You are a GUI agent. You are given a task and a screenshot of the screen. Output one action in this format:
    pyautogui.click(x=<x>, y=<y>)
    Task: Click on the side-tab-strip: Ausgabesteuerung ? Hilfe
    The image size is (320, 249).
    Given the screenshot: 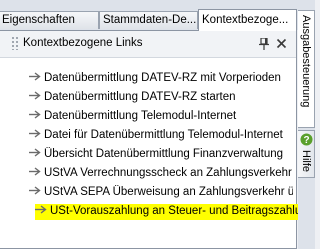 What is the action you would take?
    pyautogui.click(x=306, y=124)
    